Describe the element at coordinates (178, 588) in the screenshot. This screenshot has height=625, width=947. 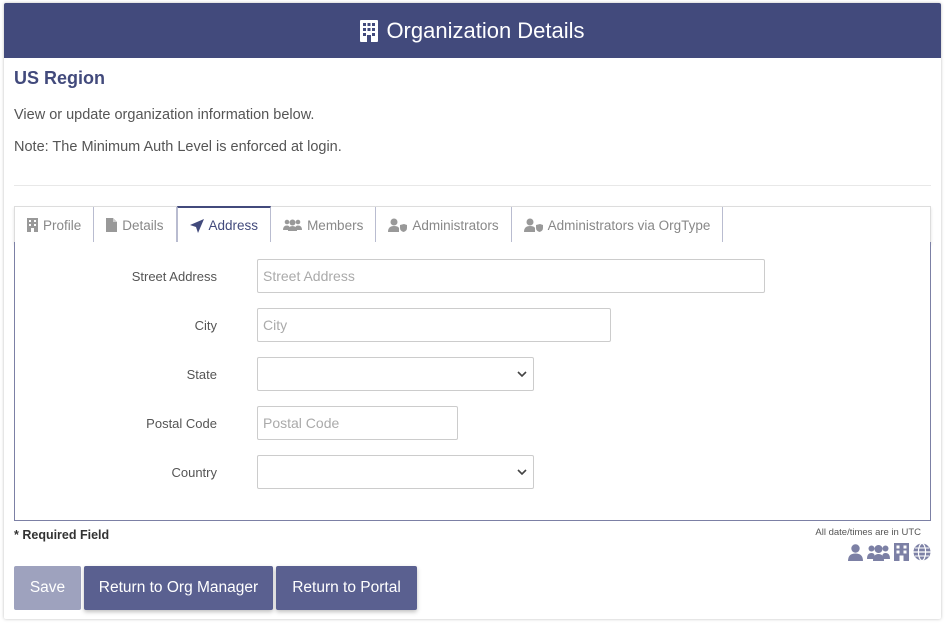
I see `return-to-org-manager-button: Return to Org Manager` at that location.